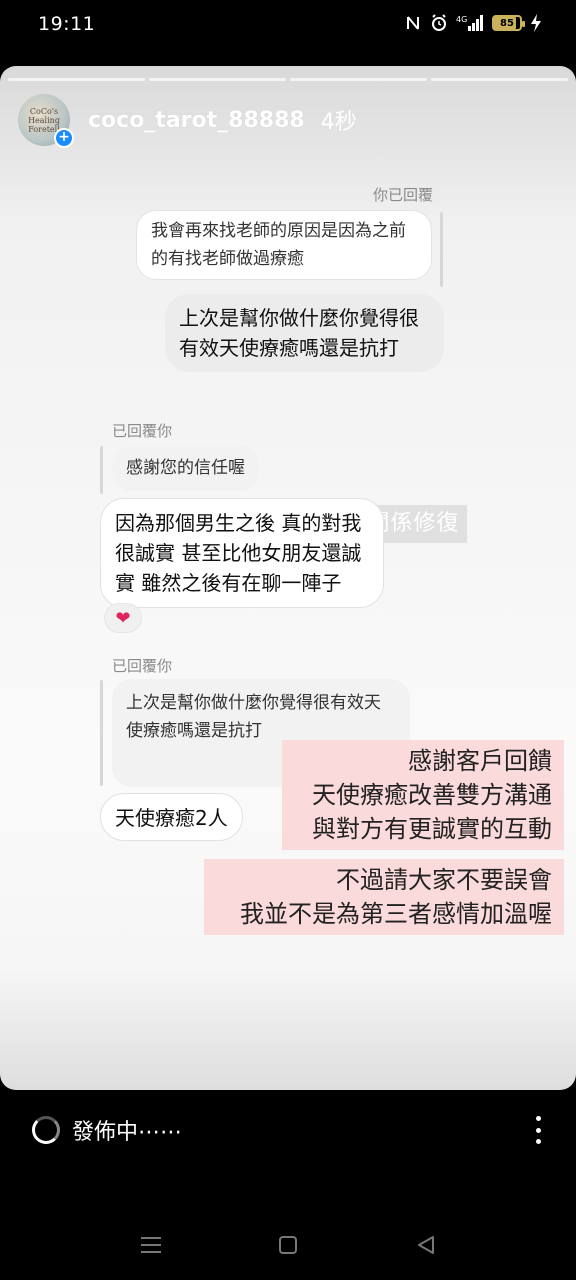  What do you see at coordinates (64, 138) in the screenshot?
I see `add-story-icon: +` at bounding box center [64, 138].